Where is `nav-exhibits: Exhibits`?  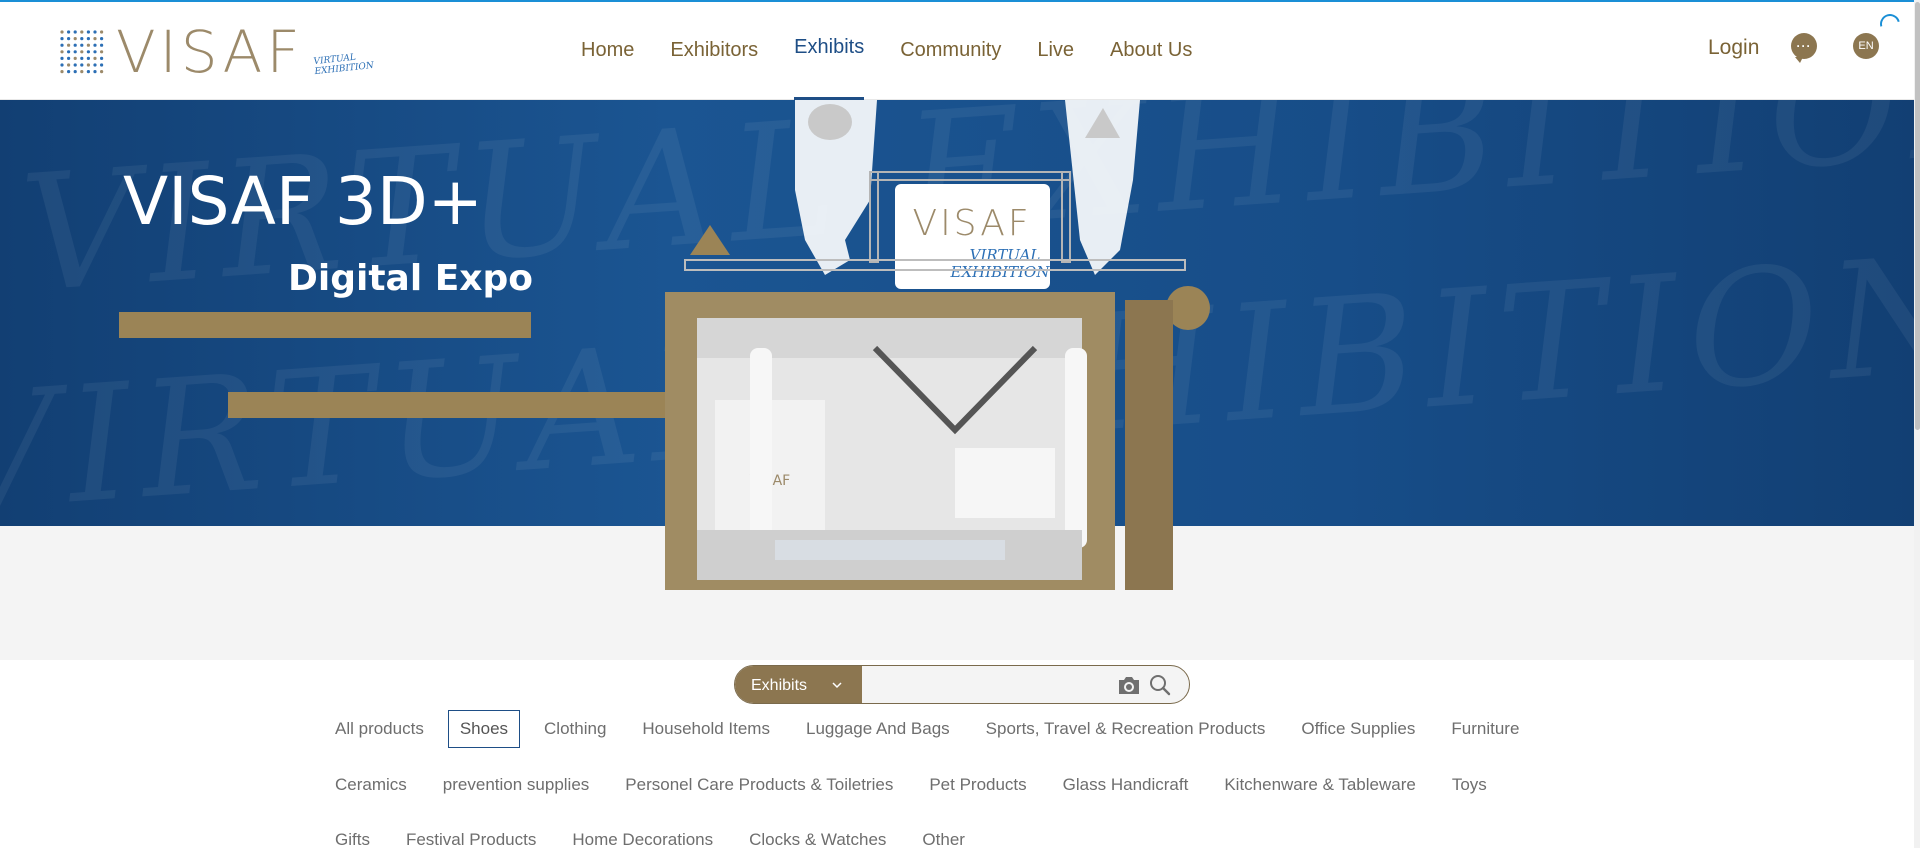 nav-exhibits: Exhibits is located at coordinates (829, 50).